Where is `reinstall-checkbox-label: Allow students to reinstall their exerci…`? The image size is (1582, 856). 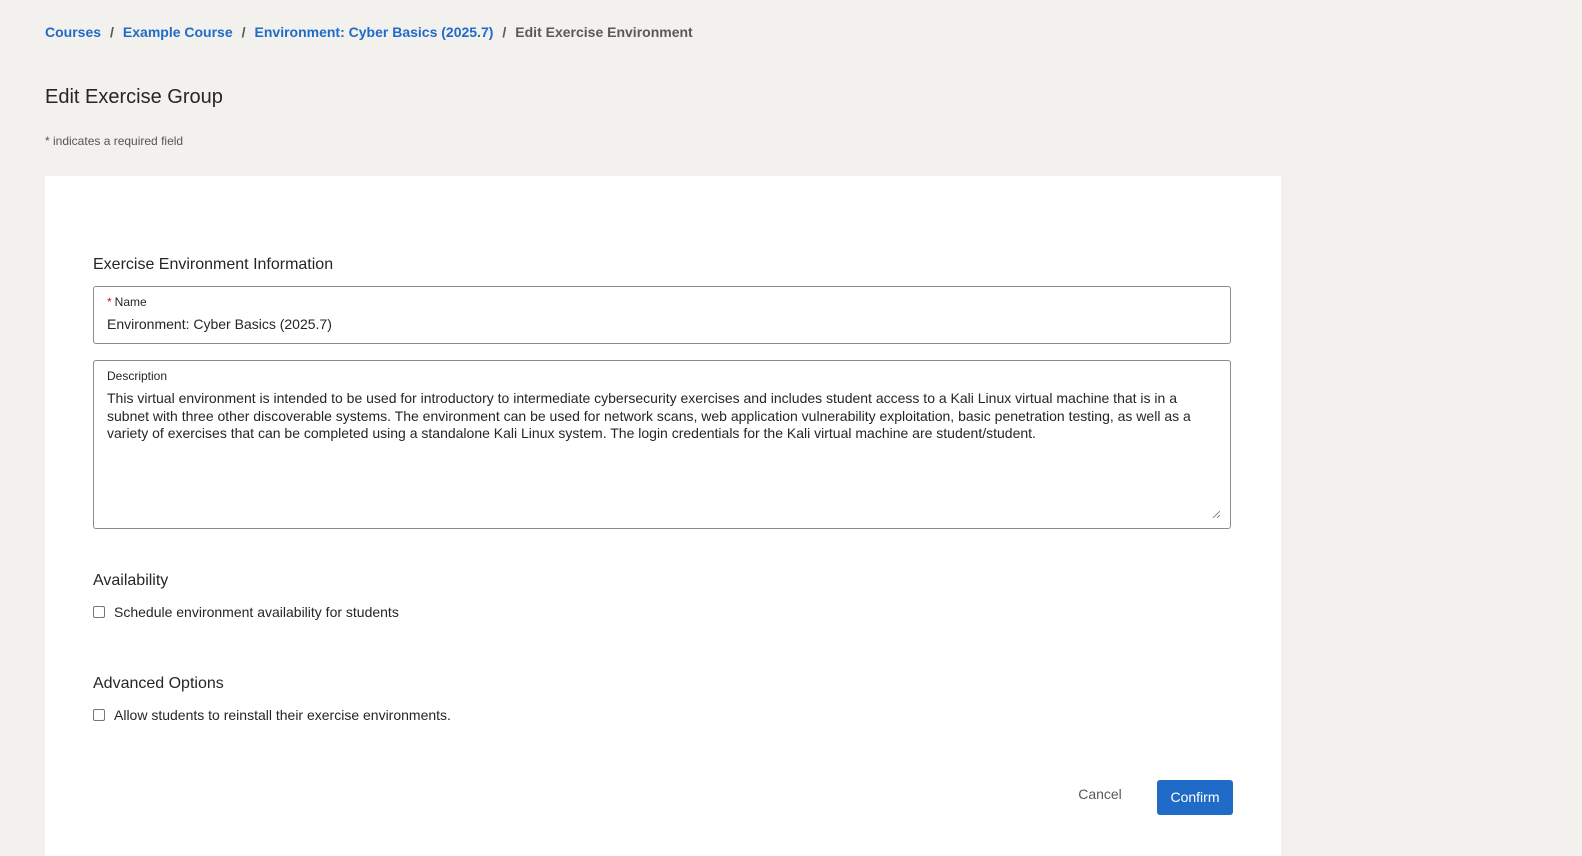 reinstall-checkbox-label: Allow students to reinstall their exerci… is located at coordinates (282, 715).